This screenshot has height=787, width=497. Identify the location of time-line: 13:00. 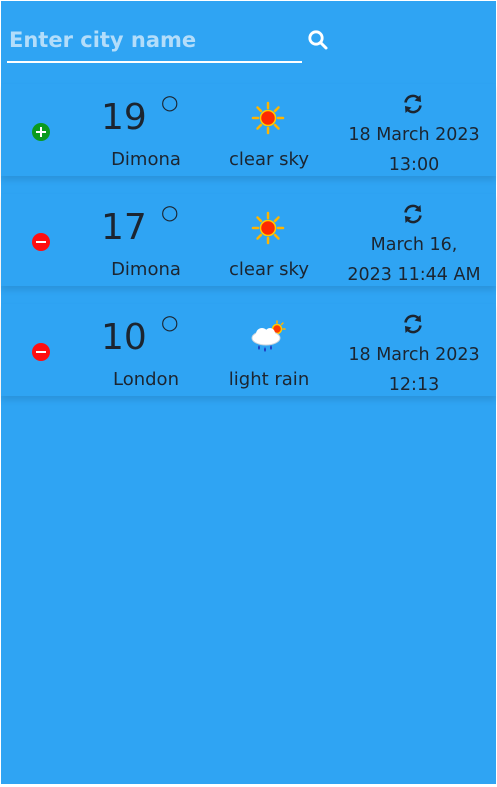
(414, 165).